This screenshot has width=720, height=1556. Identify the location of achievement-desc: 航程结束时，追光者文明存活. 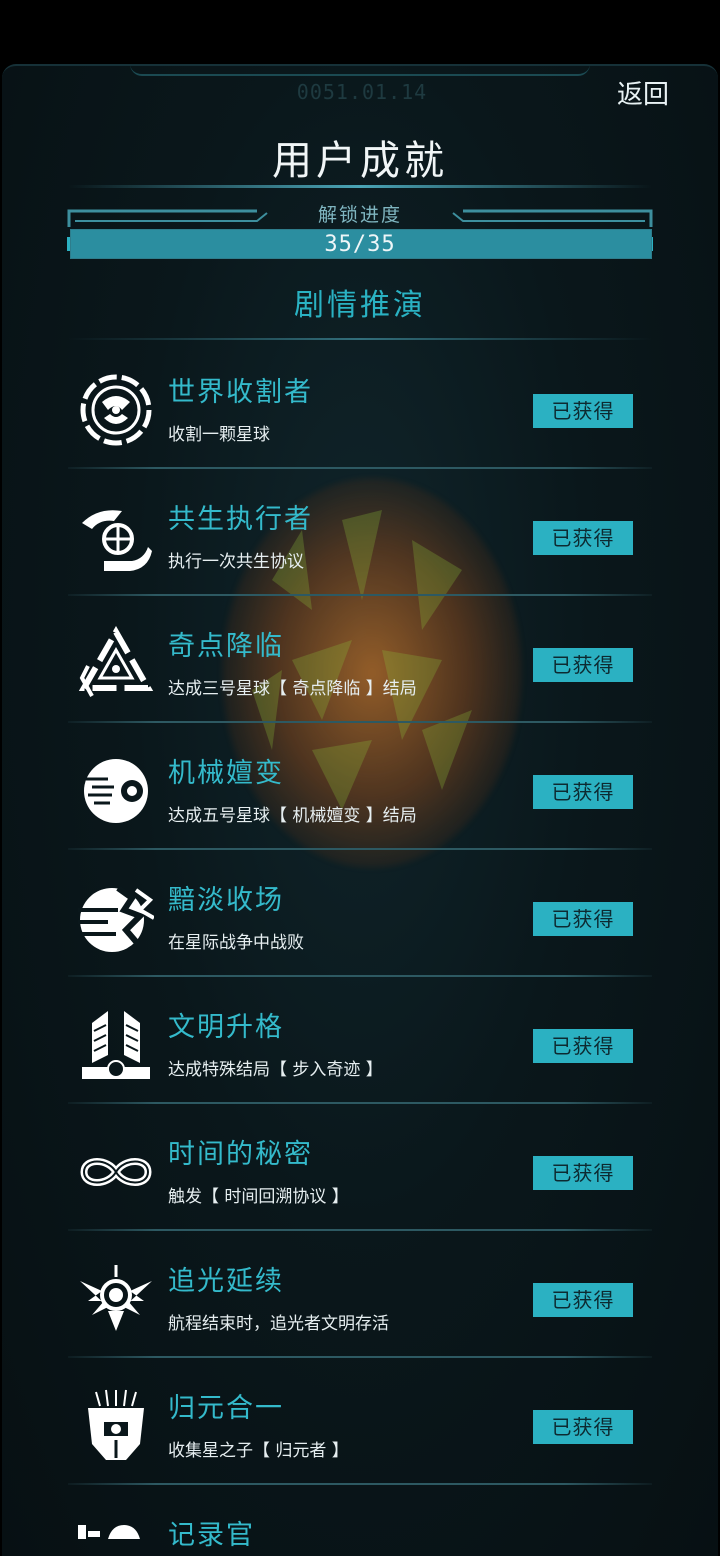
(278, 1324).